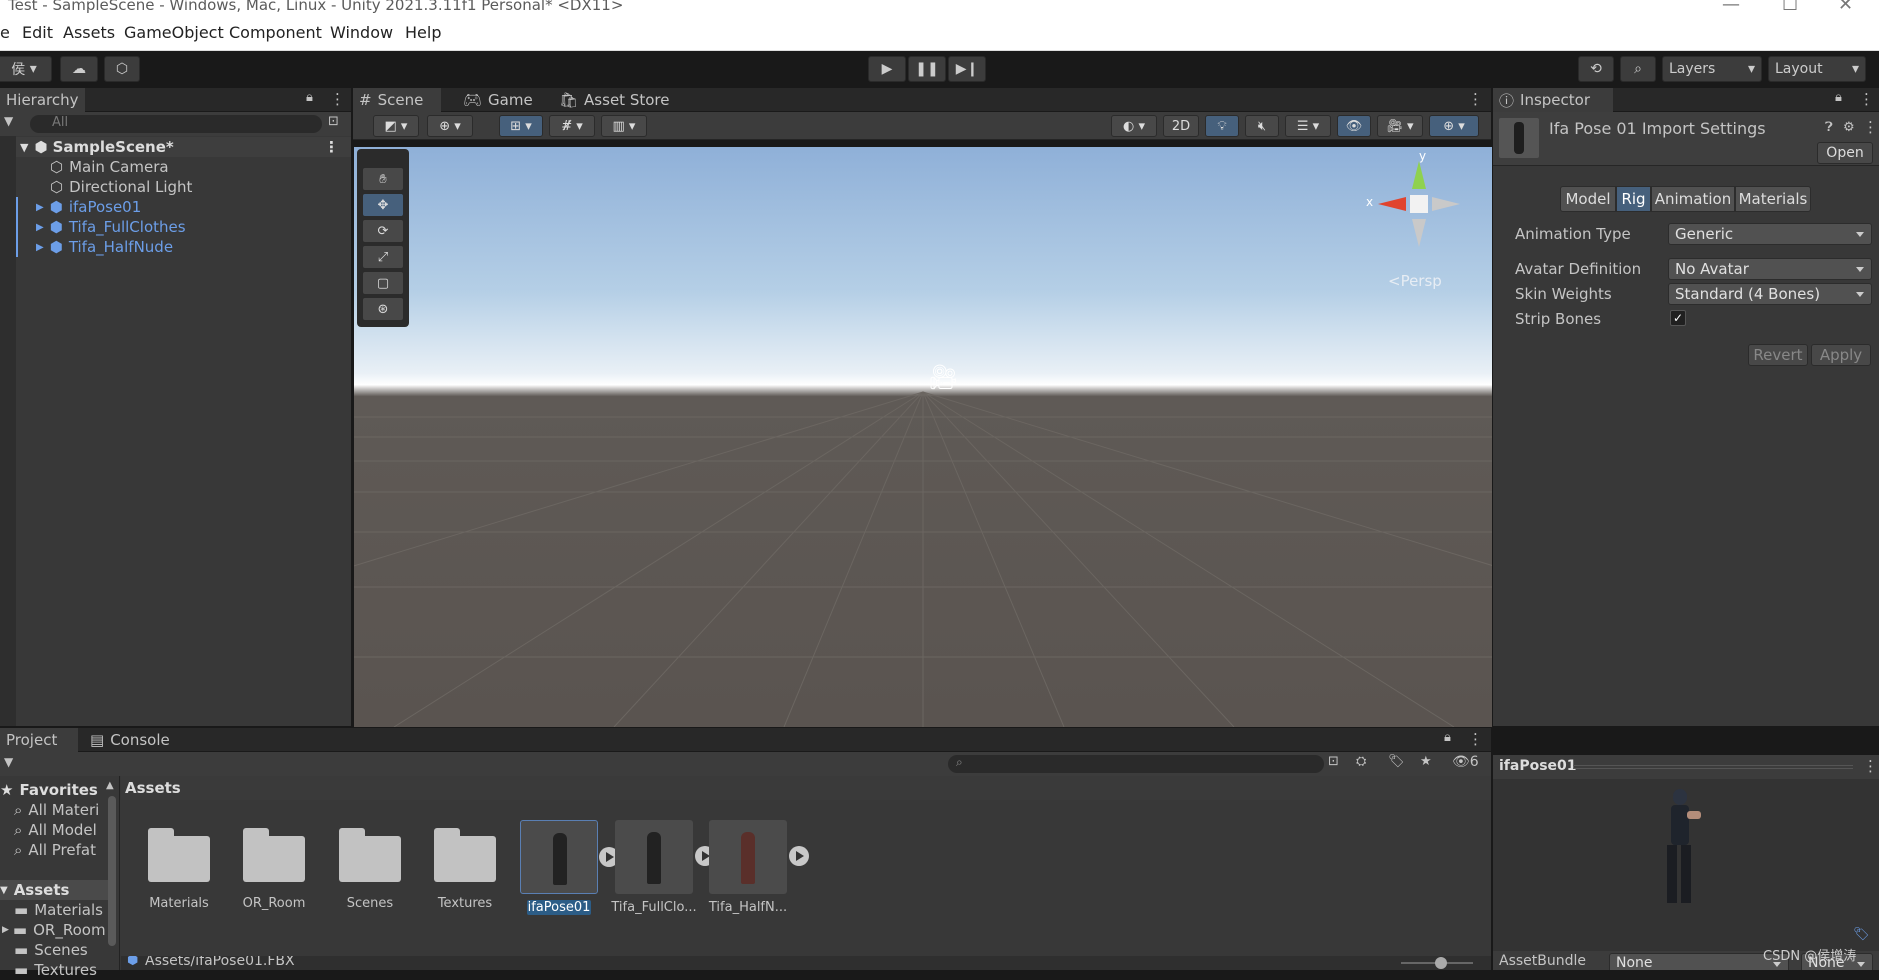 This screenshot has height=980, width=1879. I want to click on tree-folder-textures: ▬ Textures, so click(55, 970).